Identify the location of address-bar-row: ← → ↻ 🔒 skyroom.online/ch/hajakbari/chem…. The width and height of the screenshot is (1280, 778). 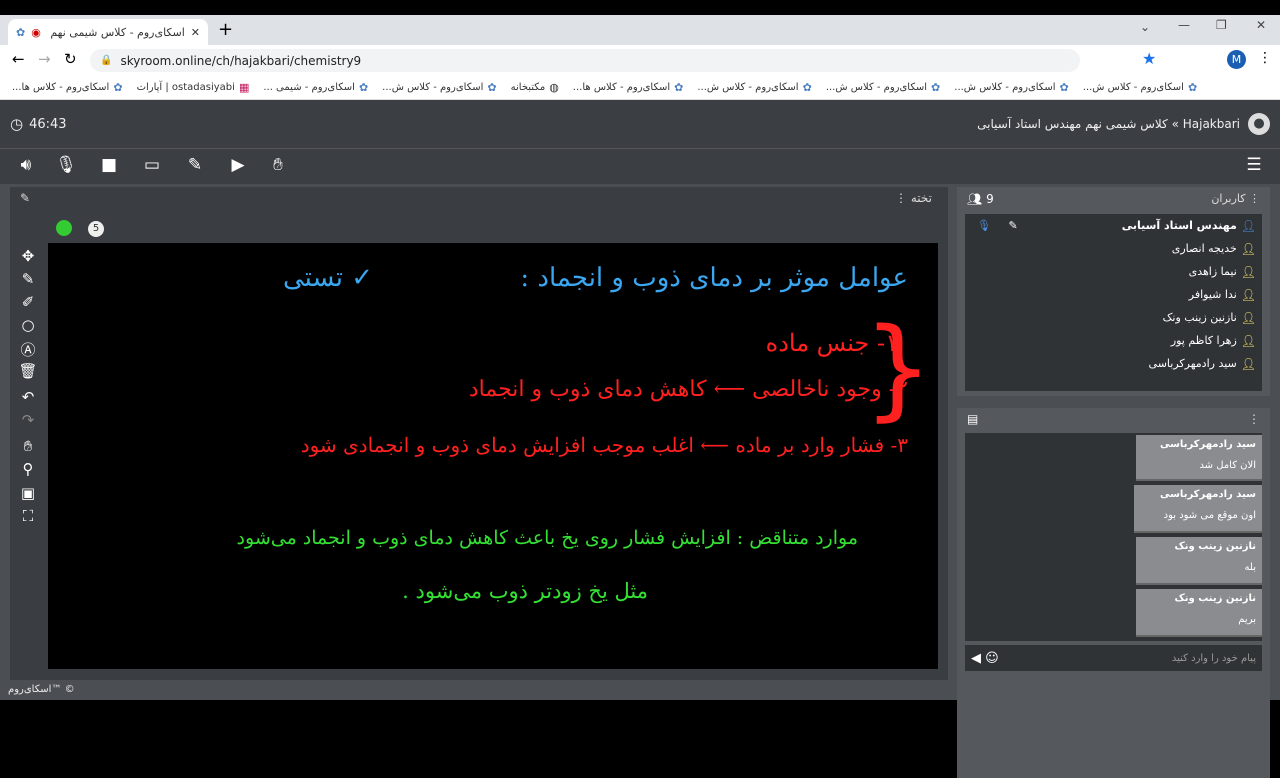
(640, 60).